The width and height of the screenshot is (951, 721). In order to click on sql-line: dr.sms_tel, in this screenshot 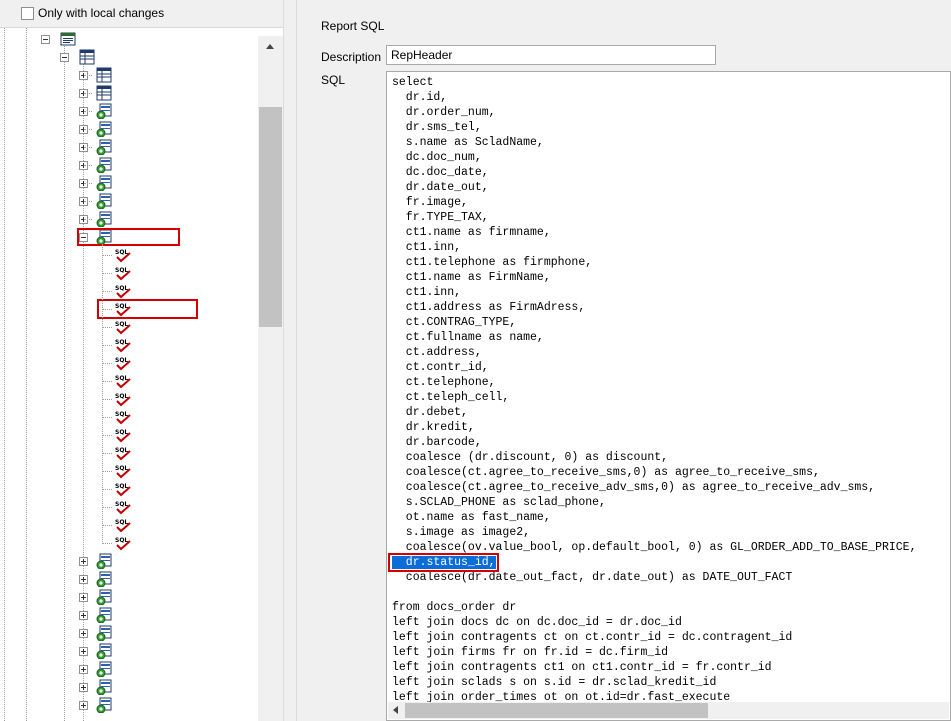, I will do `click(654, 127)`.